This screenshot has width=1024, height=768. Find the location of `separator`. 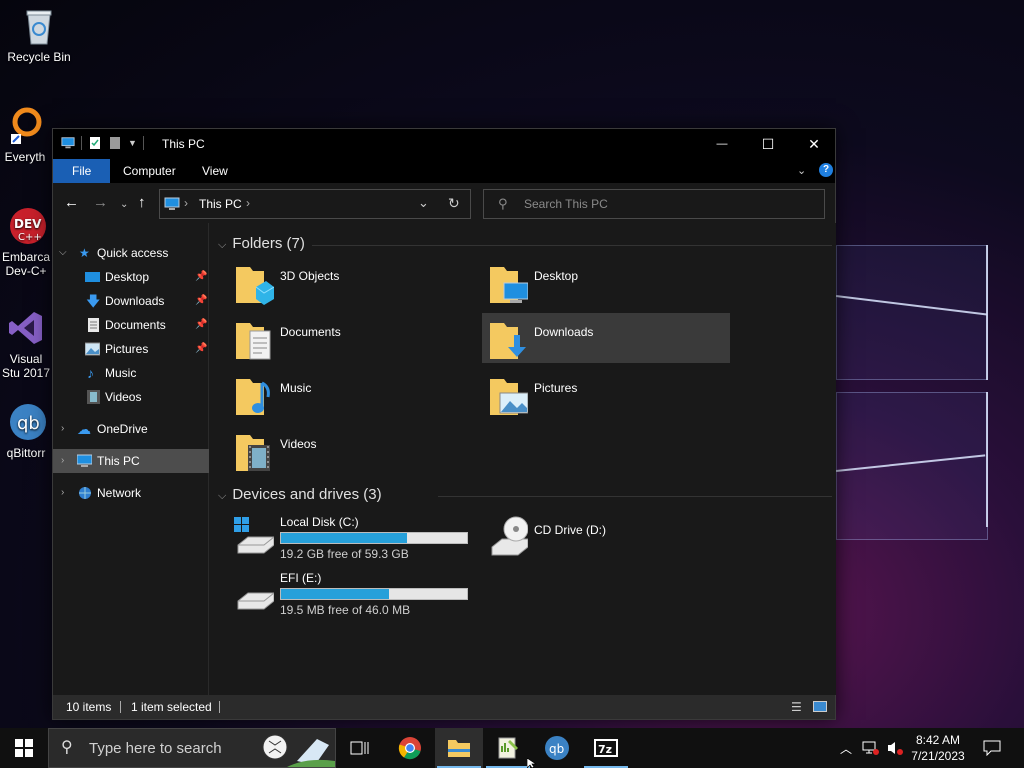

separator is located at coordinates (219, 707).